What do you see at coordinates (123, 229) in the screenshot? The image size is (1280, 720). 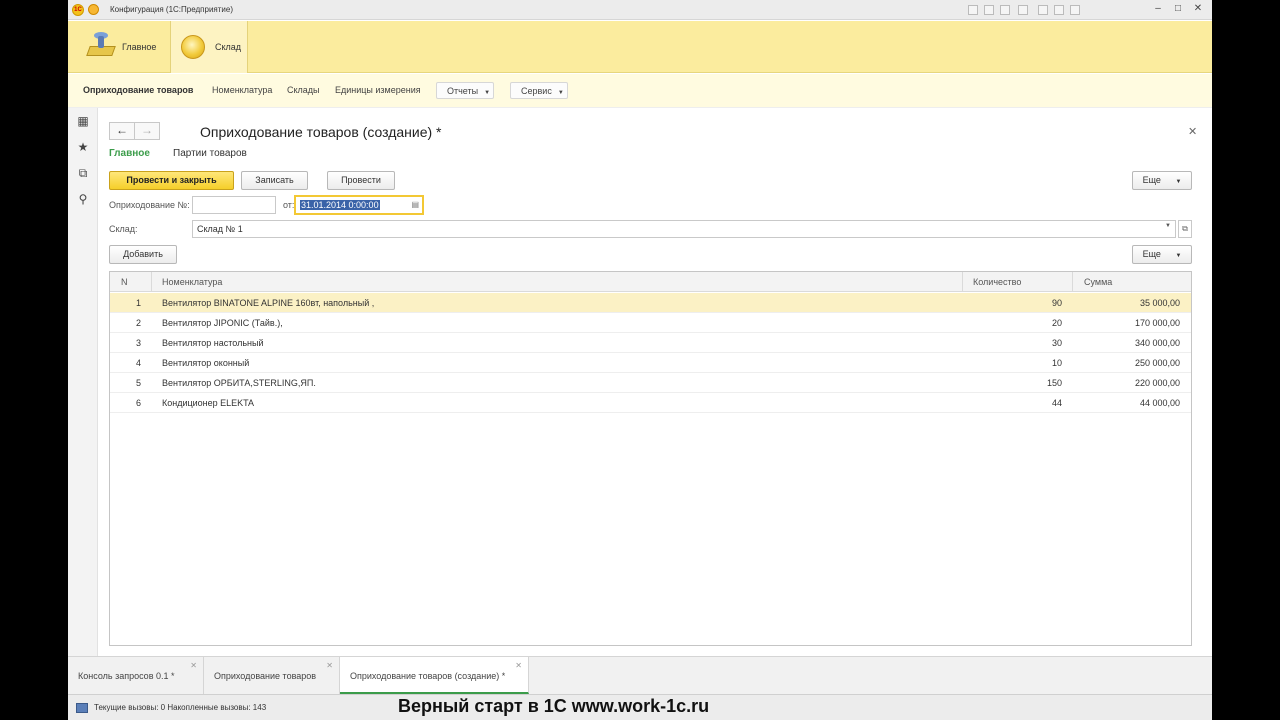 I see `warehouse-label: Склад:` at bounding box center [123, 229].